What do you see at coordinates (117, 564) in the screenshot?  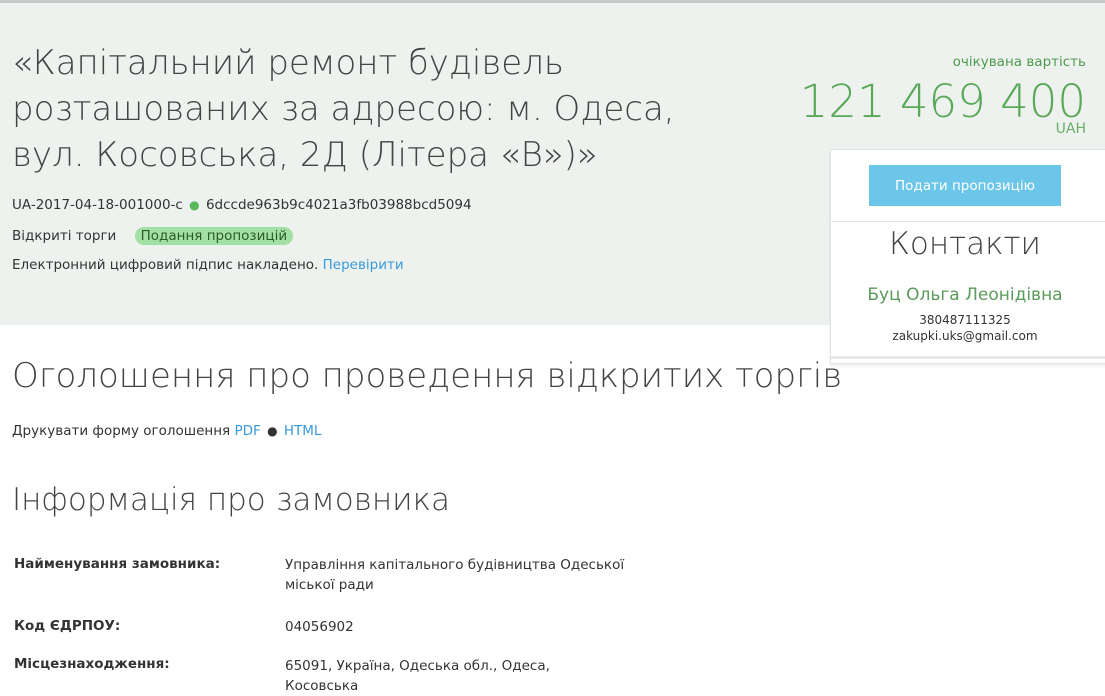 I see `customer-name-label: Найменування замовника:` at bounding box center [117, 564].